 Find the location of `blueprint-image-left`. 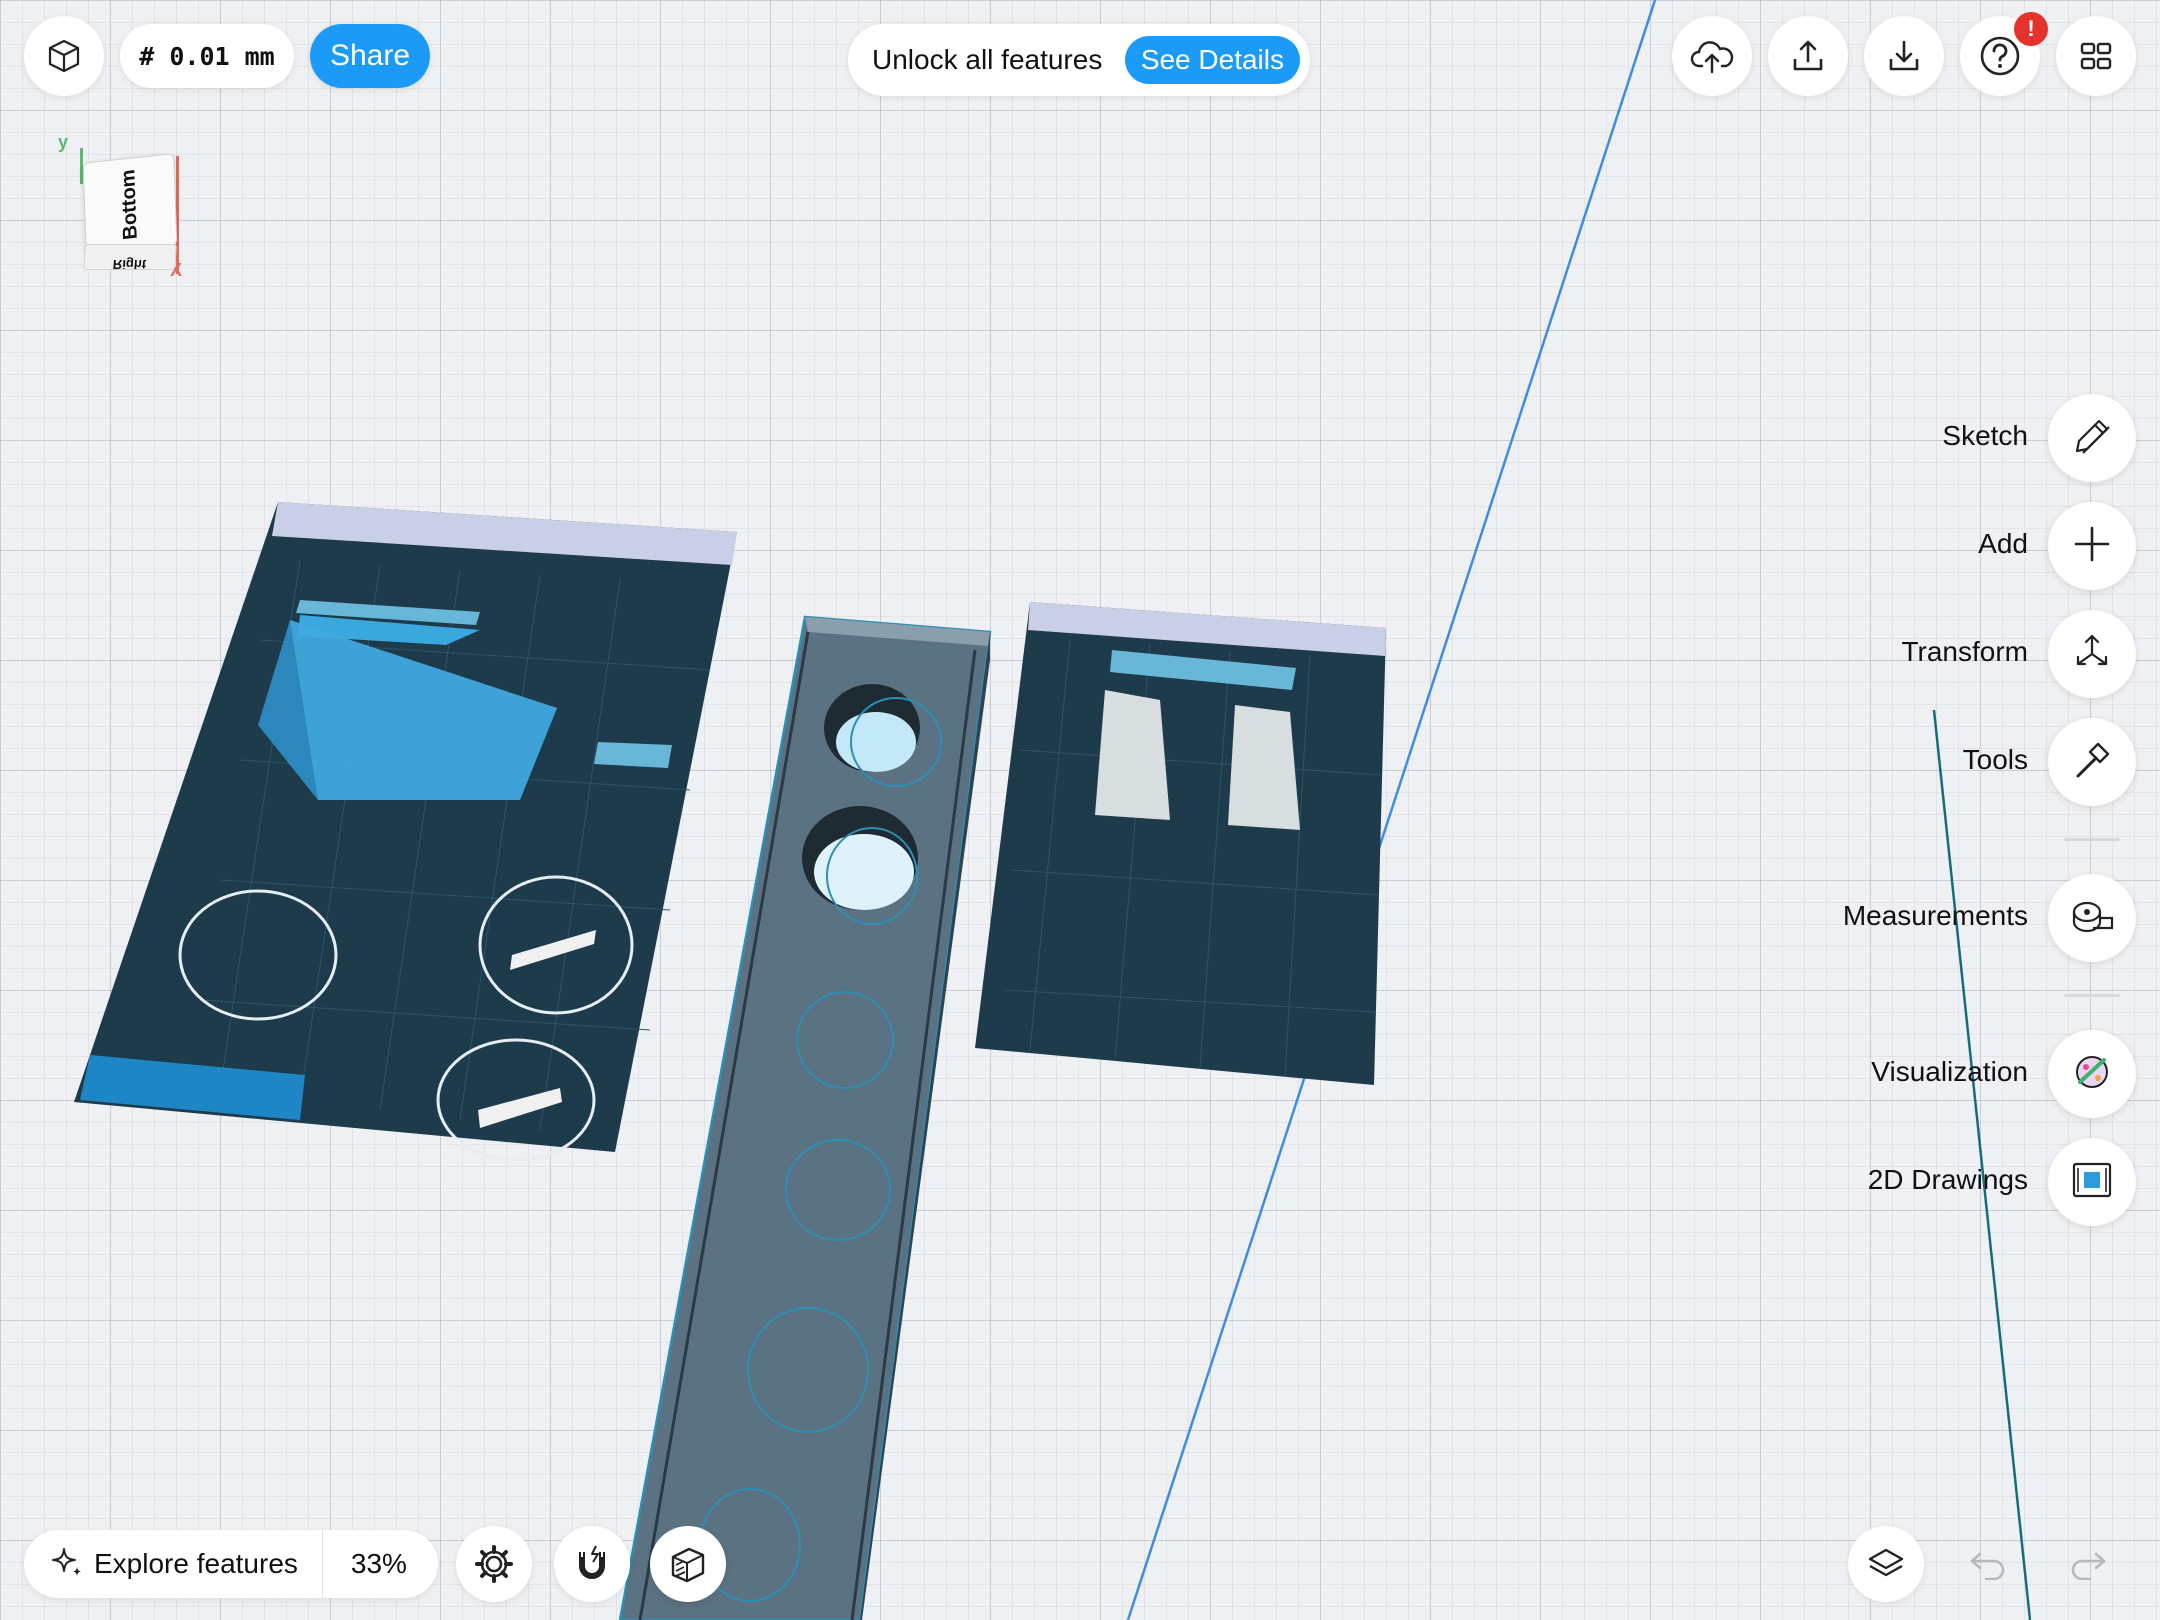

blueprint-image-left is located at coordinates (405, 832).